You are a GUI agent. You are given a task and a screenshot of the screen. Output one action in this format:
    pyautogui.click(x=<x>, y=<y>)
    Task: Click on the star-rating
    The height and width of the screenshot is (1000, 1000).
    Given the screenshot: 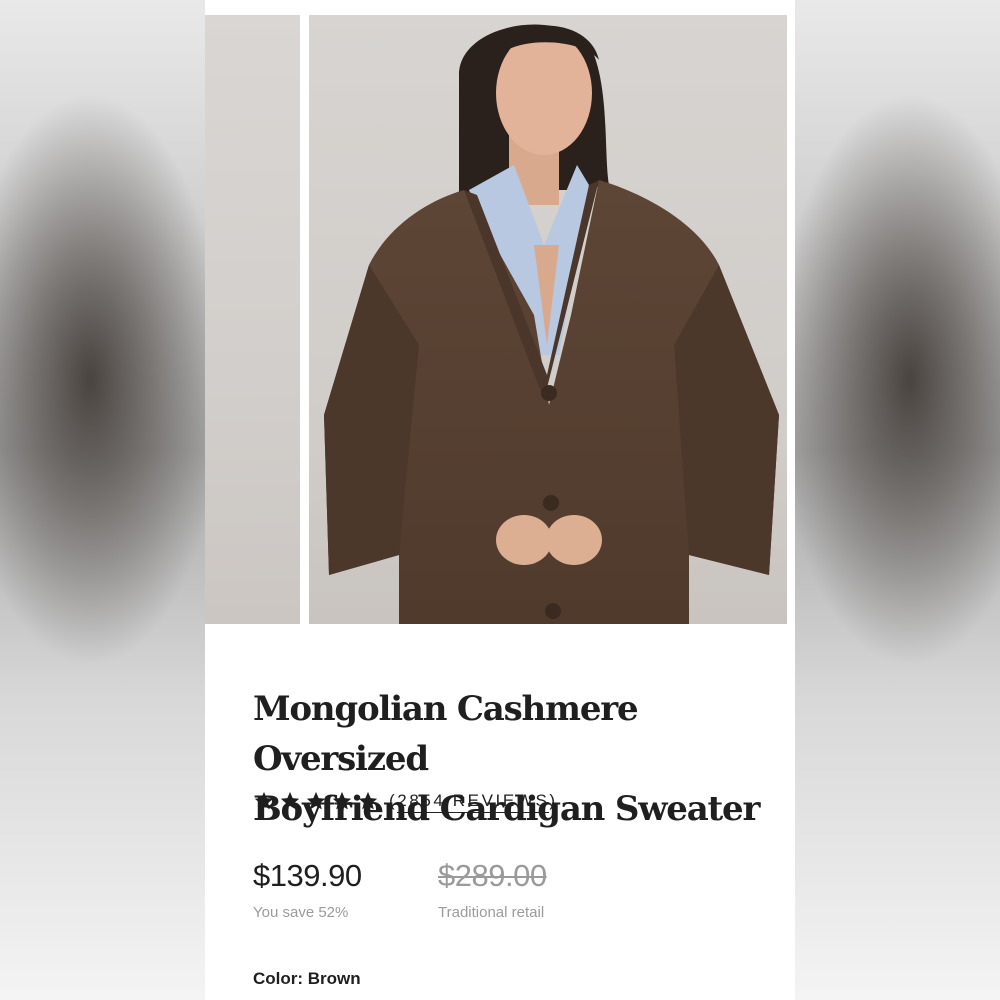 What is the action you would take?
    pyautogui.click(x=316, y=801)
    